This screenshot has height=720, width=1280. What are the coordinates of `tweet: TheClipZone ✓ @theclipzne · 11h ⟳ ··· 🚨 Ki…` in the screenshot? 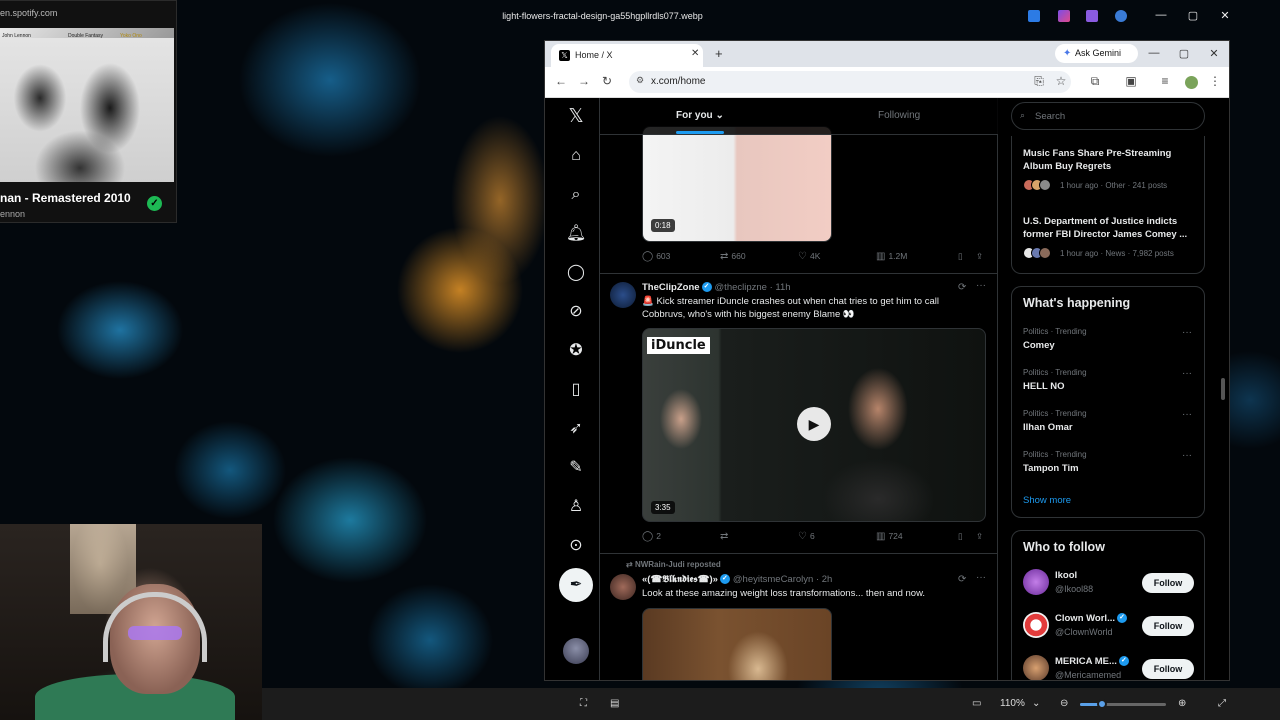 It's located at (799, 414).